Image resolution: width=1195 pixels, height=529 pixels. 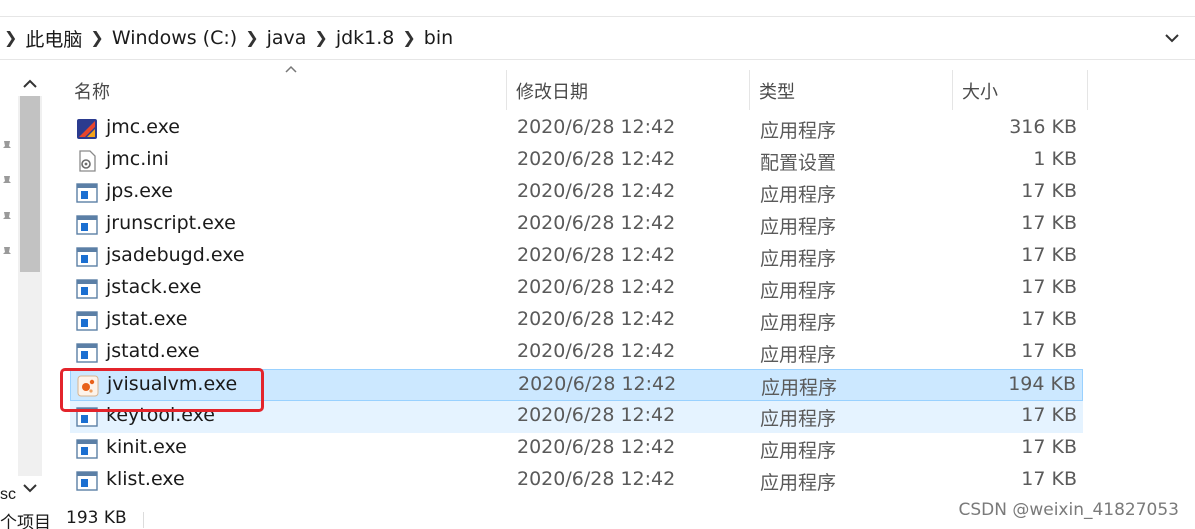 What do you see at coordinates (145, 479) in the screenshot?
I see `file-name: klist.exe` at bounding box center [145, 479].